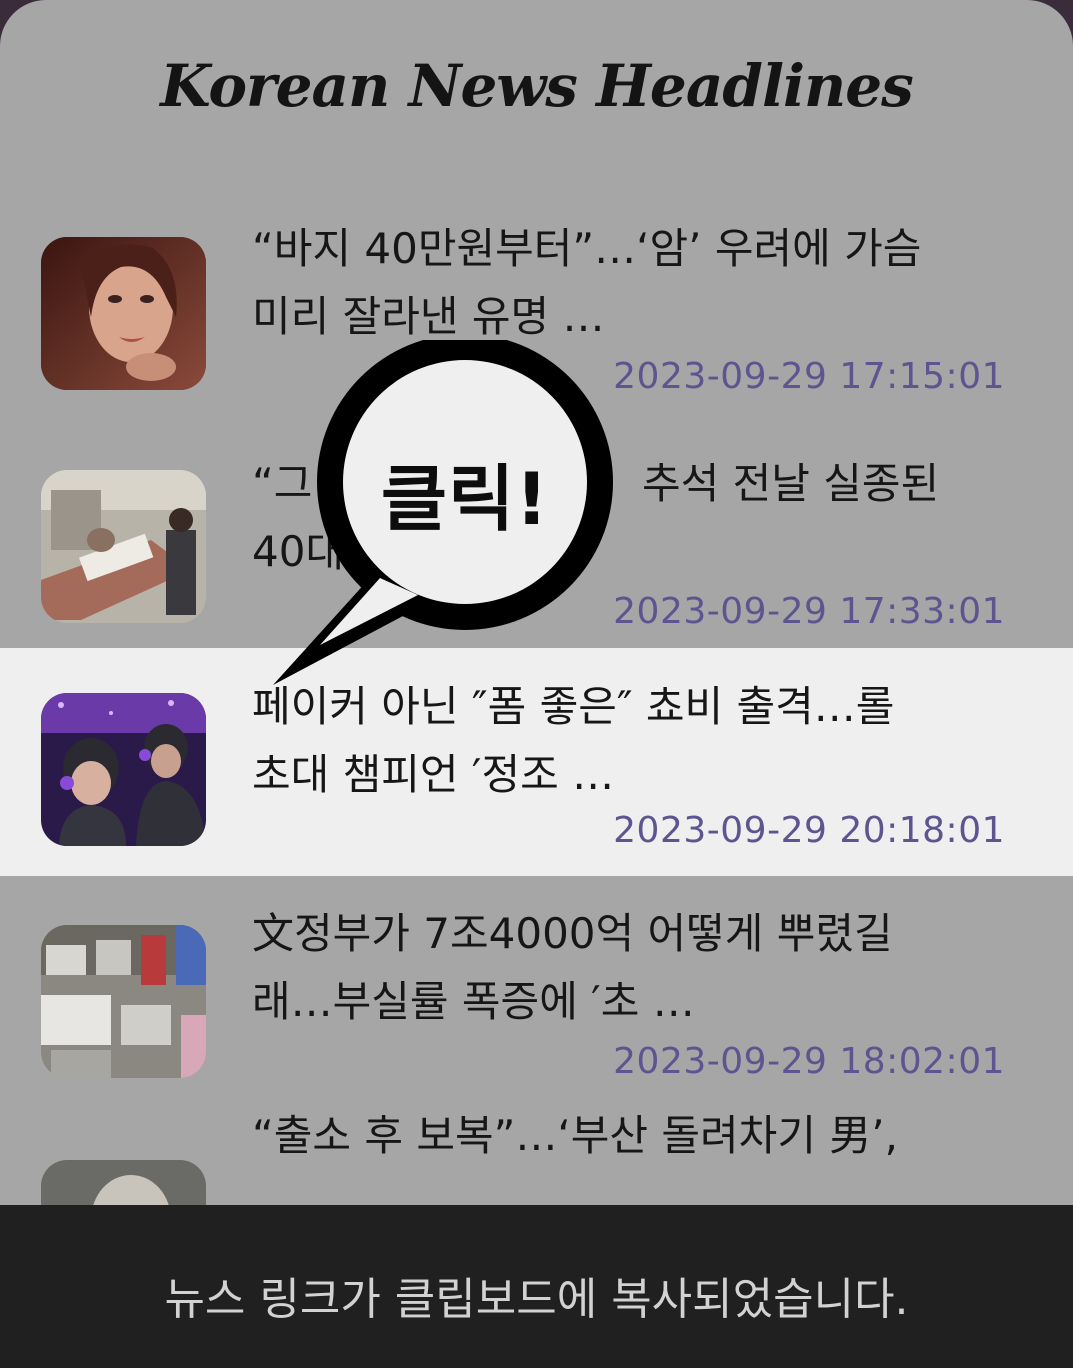 This screenshot has width=1073, height=1368. Describe the element at coordinates (809, 1061) in the screenshot. I see `news-timestamp: 2023-09-29 18:02:01` at that location.